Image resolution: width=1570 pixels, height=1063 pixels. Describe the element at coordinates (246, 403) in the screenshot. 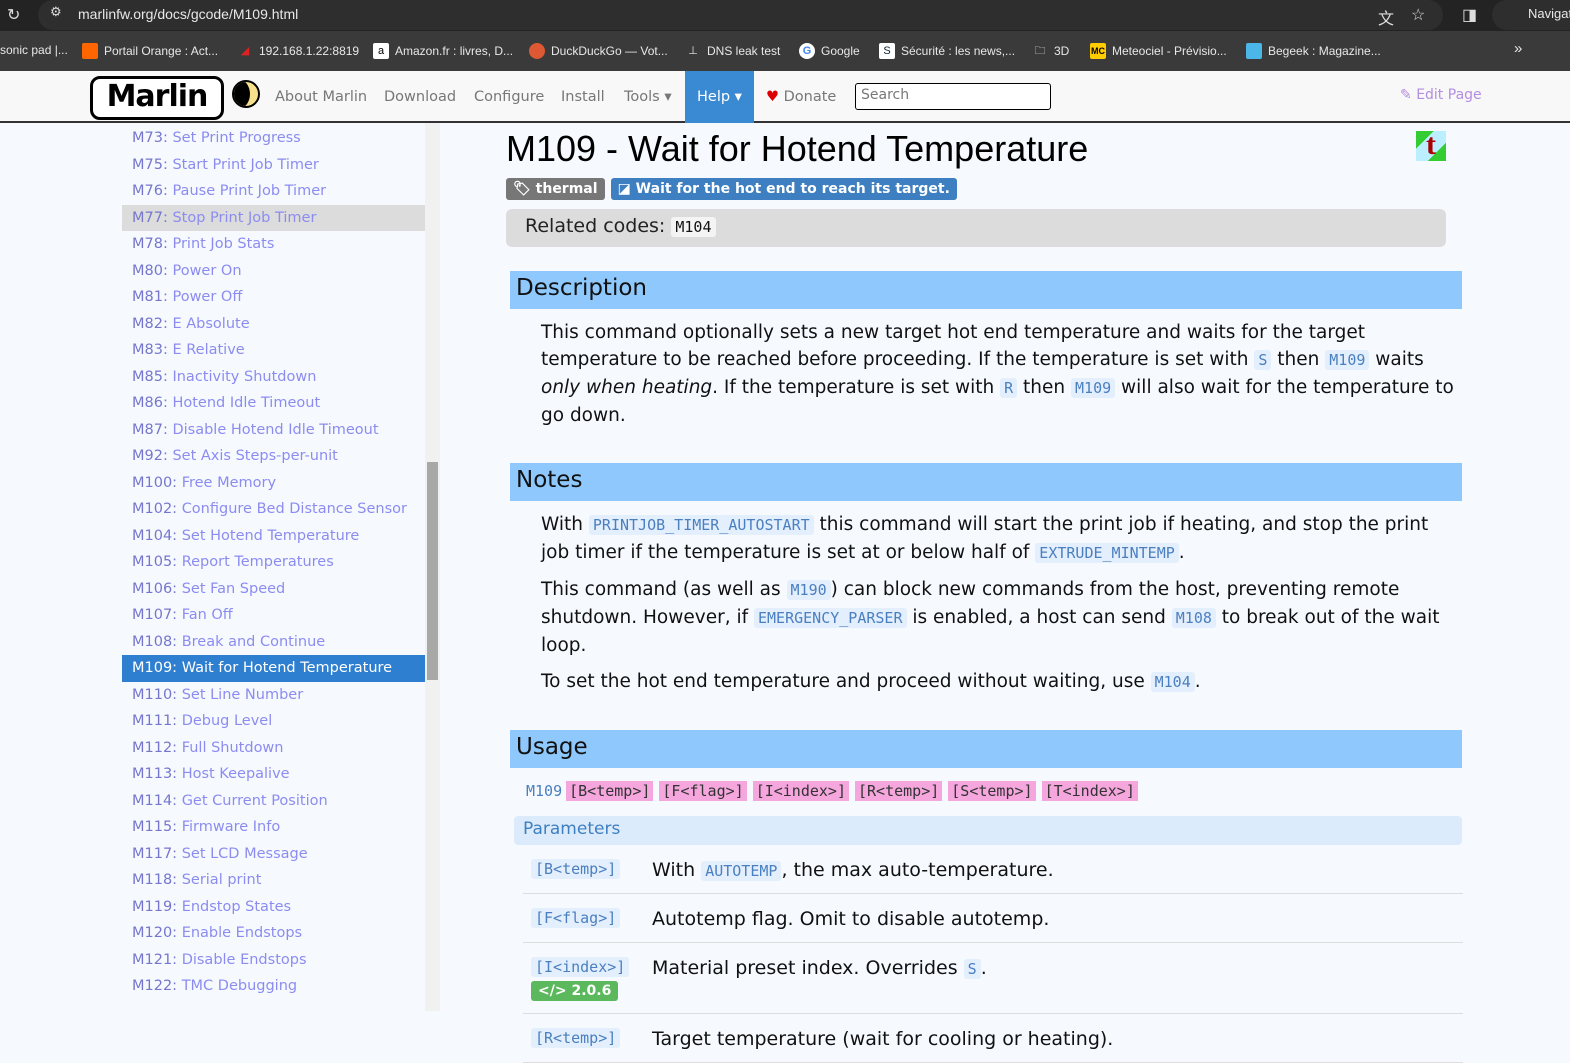

I see `sidebar-item-label: Hotend Idle Timeout` at that location.